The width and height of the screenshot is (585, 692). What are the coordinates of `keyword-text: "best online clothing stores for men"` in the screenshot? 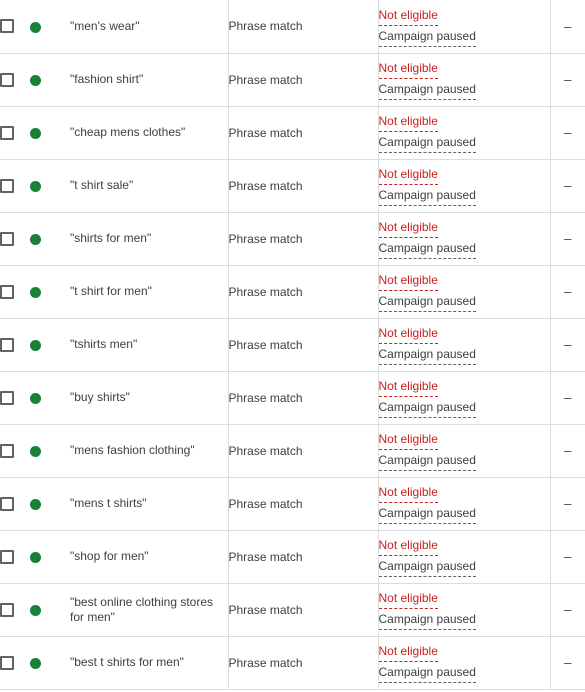 It's located at (149, 610).